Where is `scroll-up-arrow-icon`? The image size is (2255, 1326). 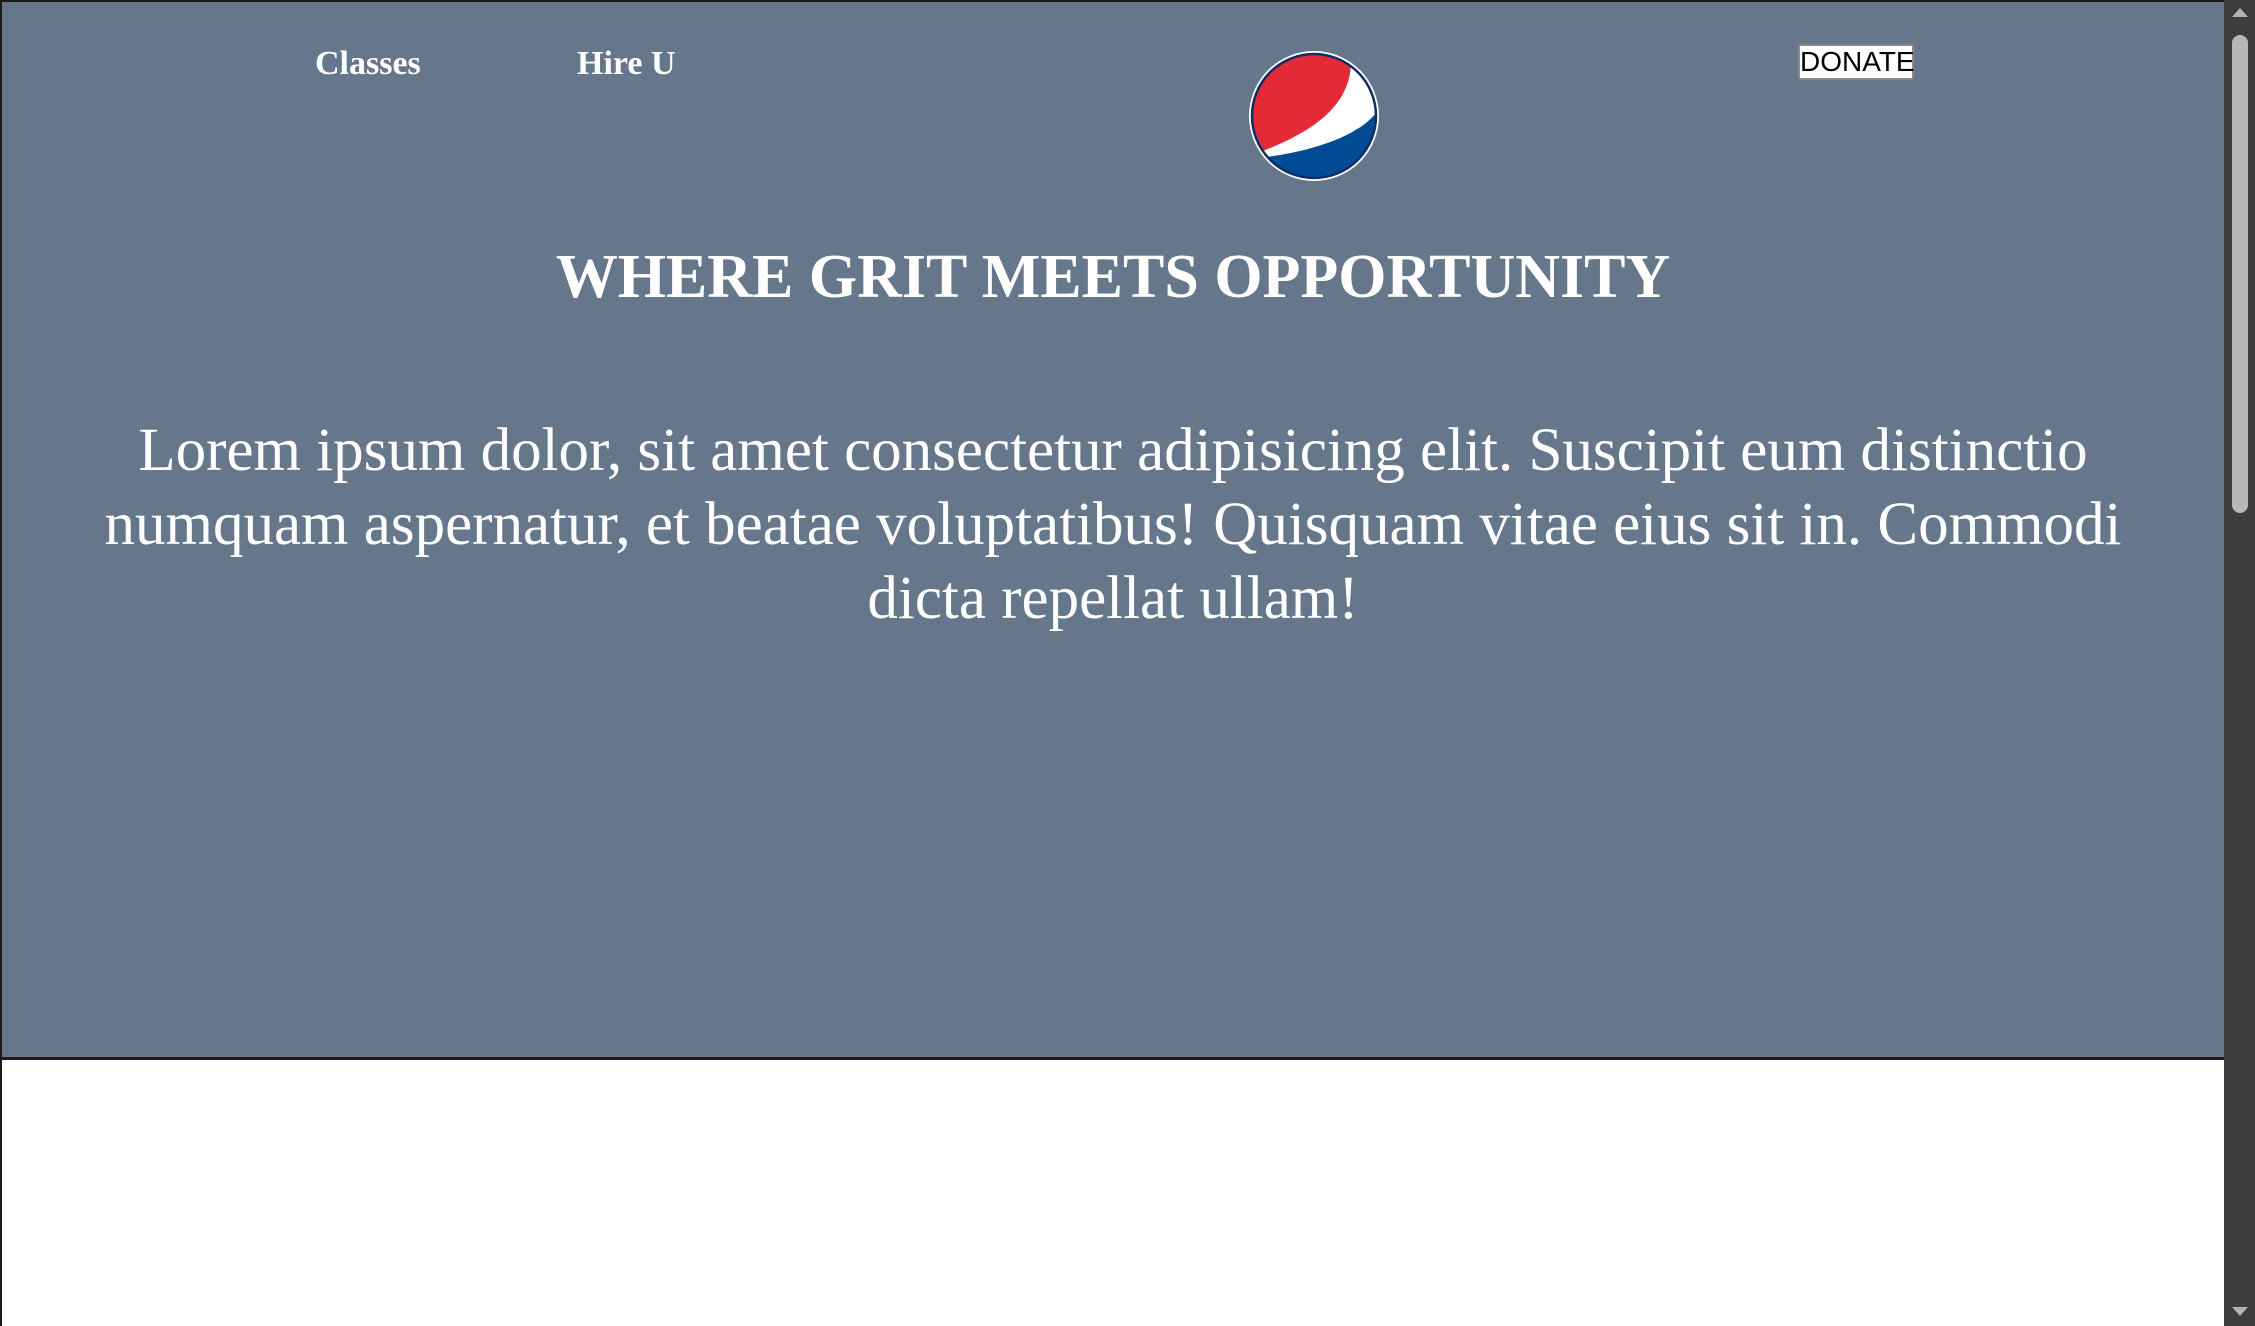 scroll-up-arrow-icon is located at coordinates (2239, 12).